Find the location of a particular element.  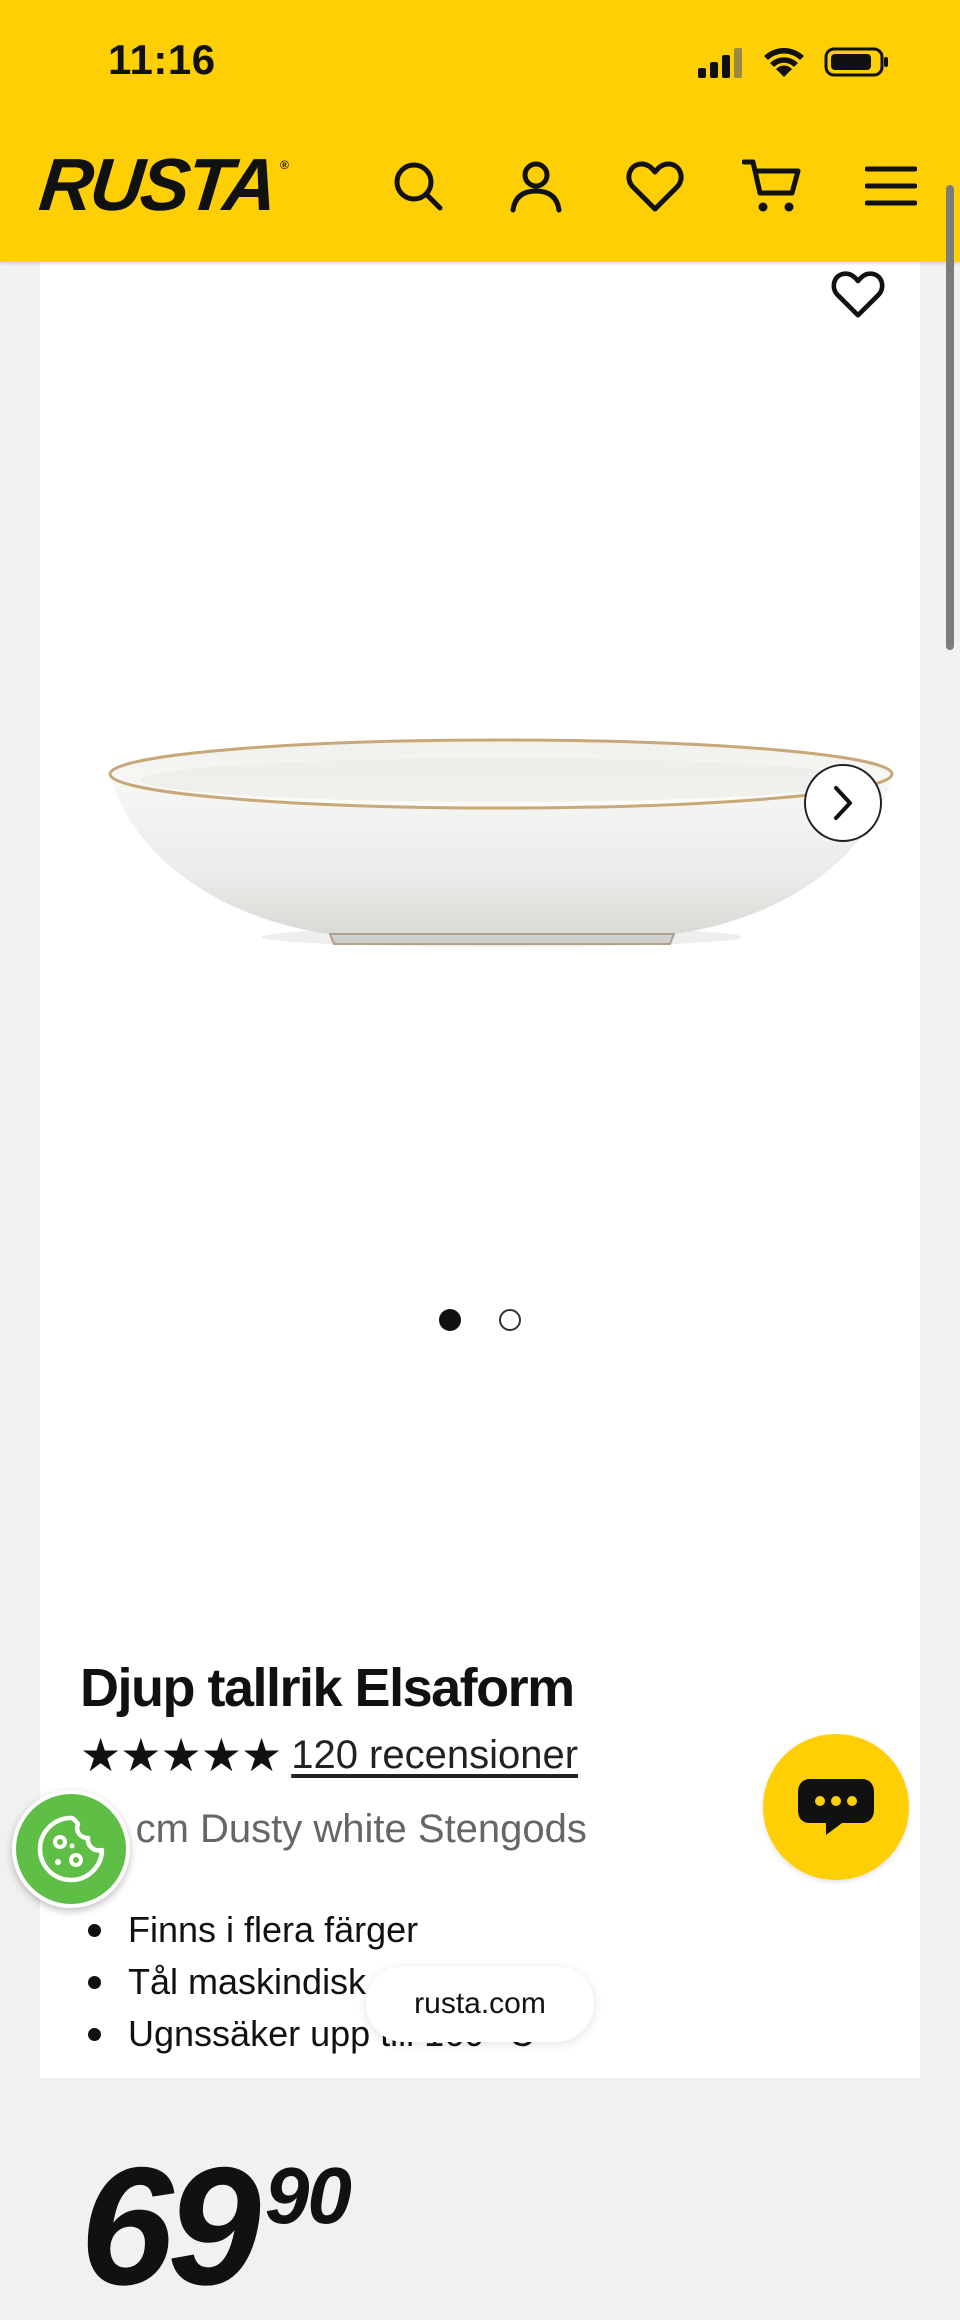

menu-icon is located at coordinates (891, 186).